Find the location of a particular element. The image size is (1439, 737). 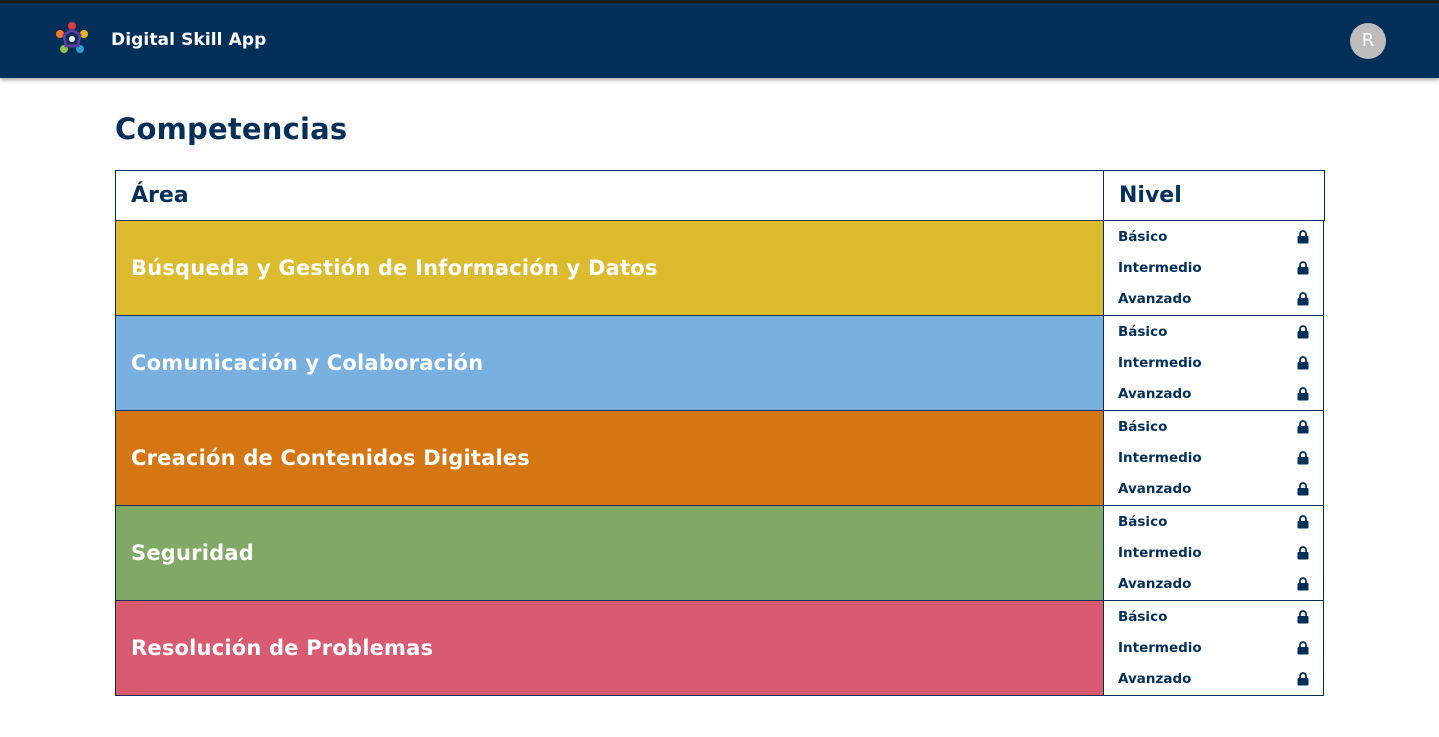

page-title: Competencias is located at coordinates (231, 129).